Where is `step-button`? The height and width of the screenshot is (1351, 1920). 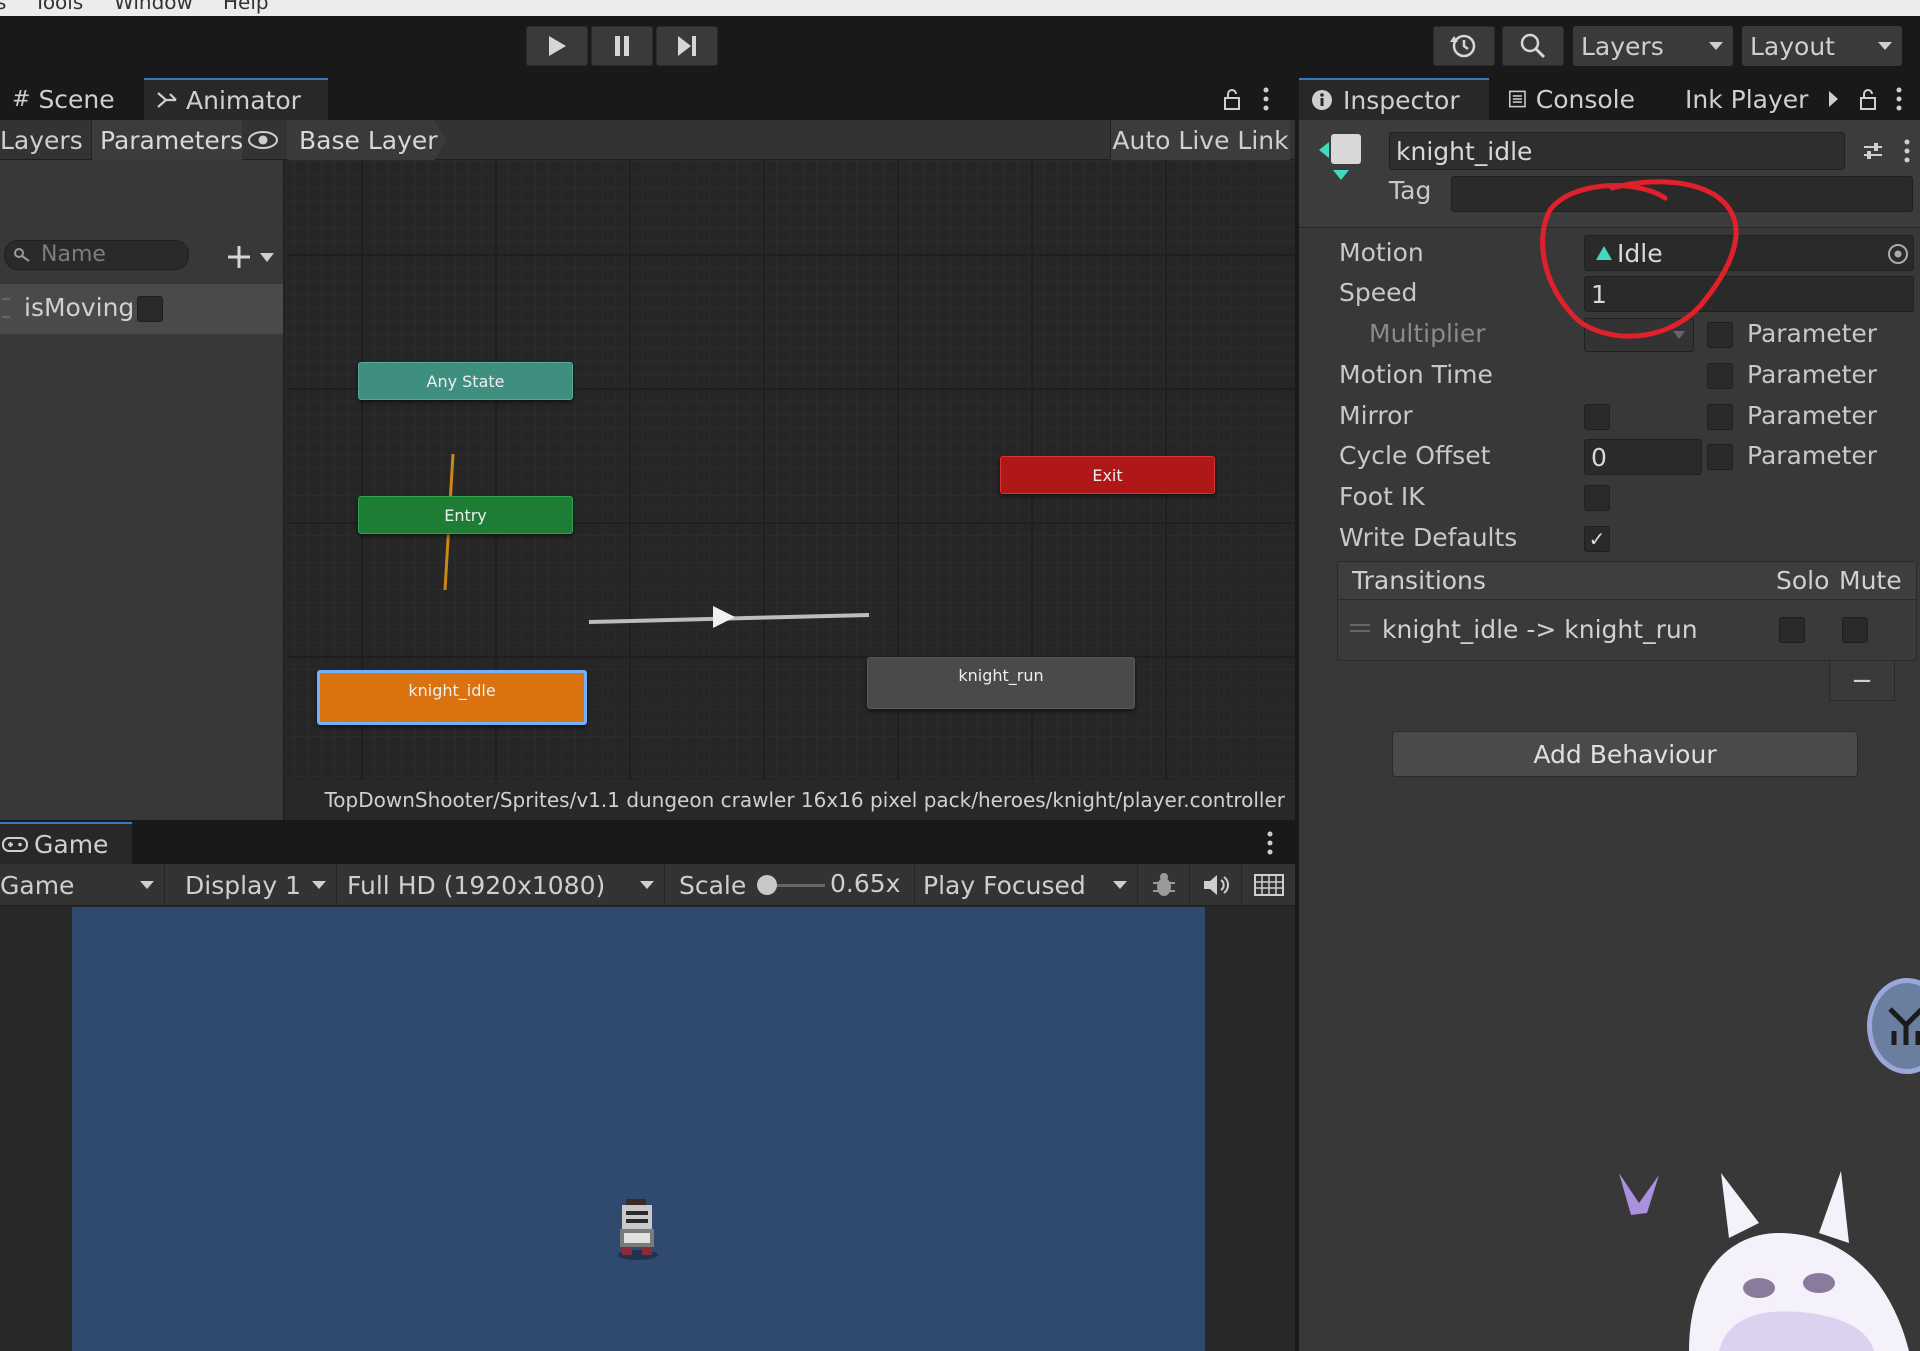 step-button is located at coordinates (687, 46).